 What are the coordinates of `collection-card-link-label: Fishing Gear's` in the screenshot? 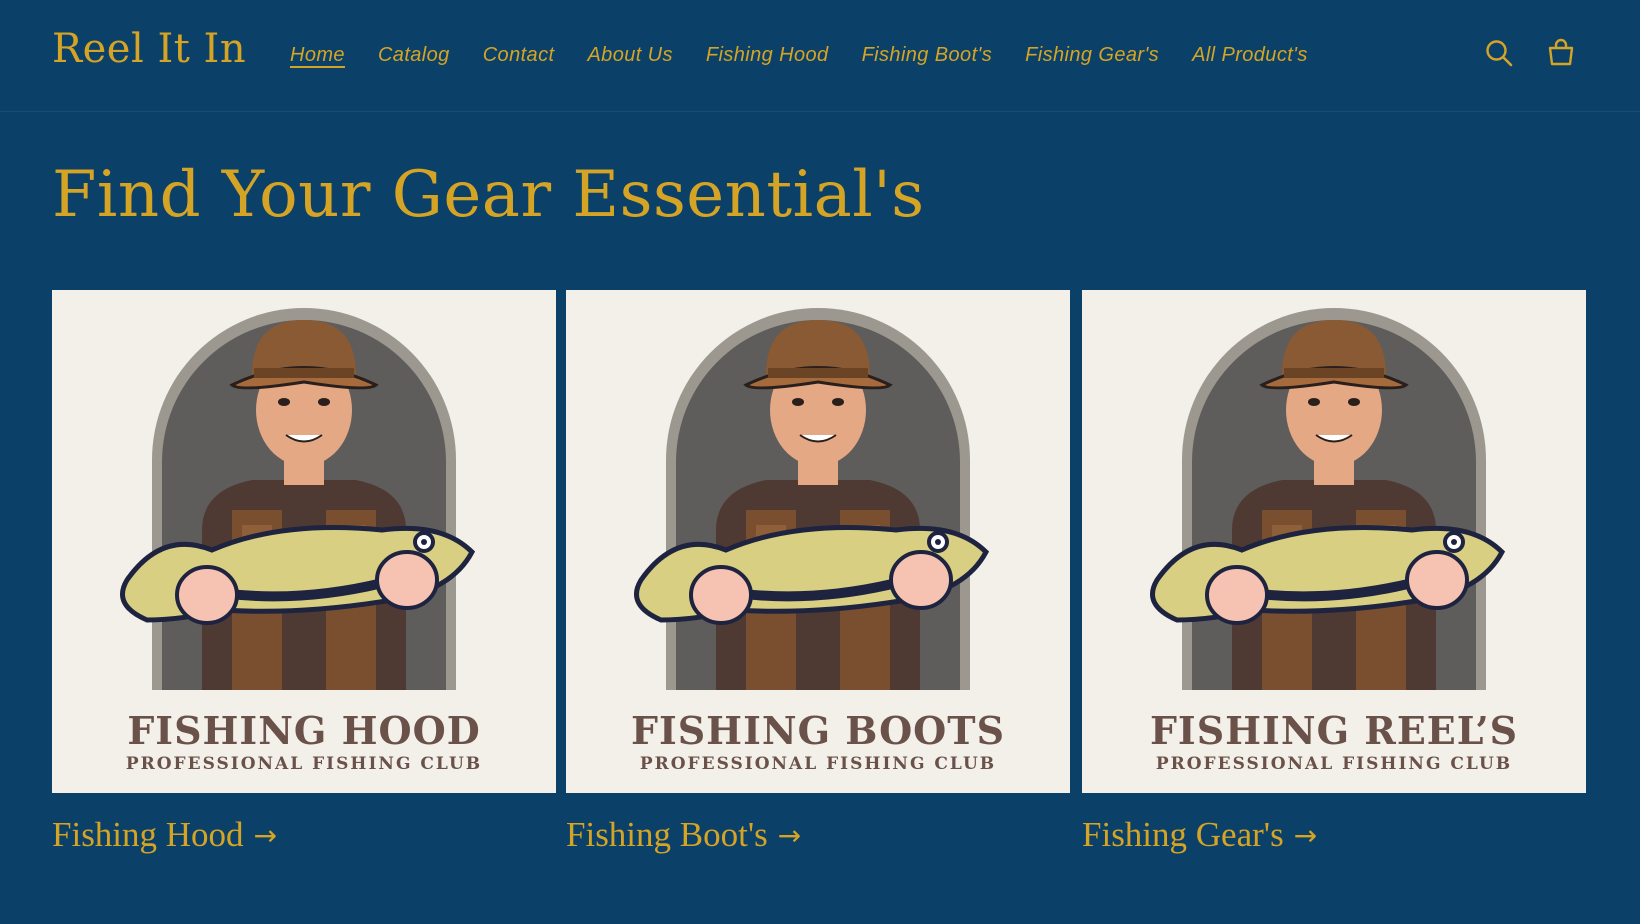 It's located at (1183, 834).